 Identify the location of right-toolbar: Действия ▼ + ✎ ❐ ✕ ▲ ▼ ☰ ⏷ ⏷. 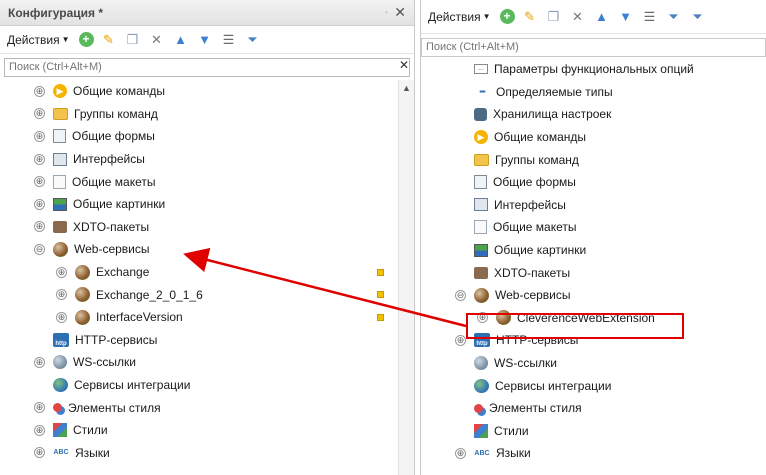
(593, 17).